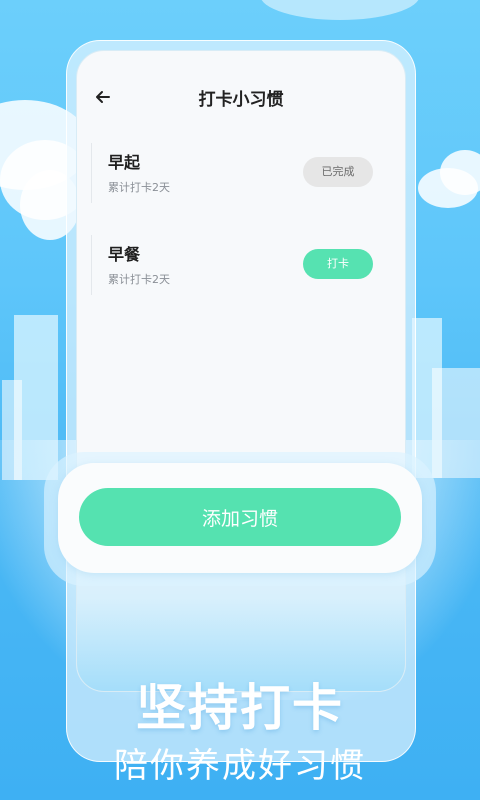  What do you see at coordinates (240, 766) in the screenshot?
I see `promo-subheadline: 陪你养成好习惯` at bounding box center [240, 766].